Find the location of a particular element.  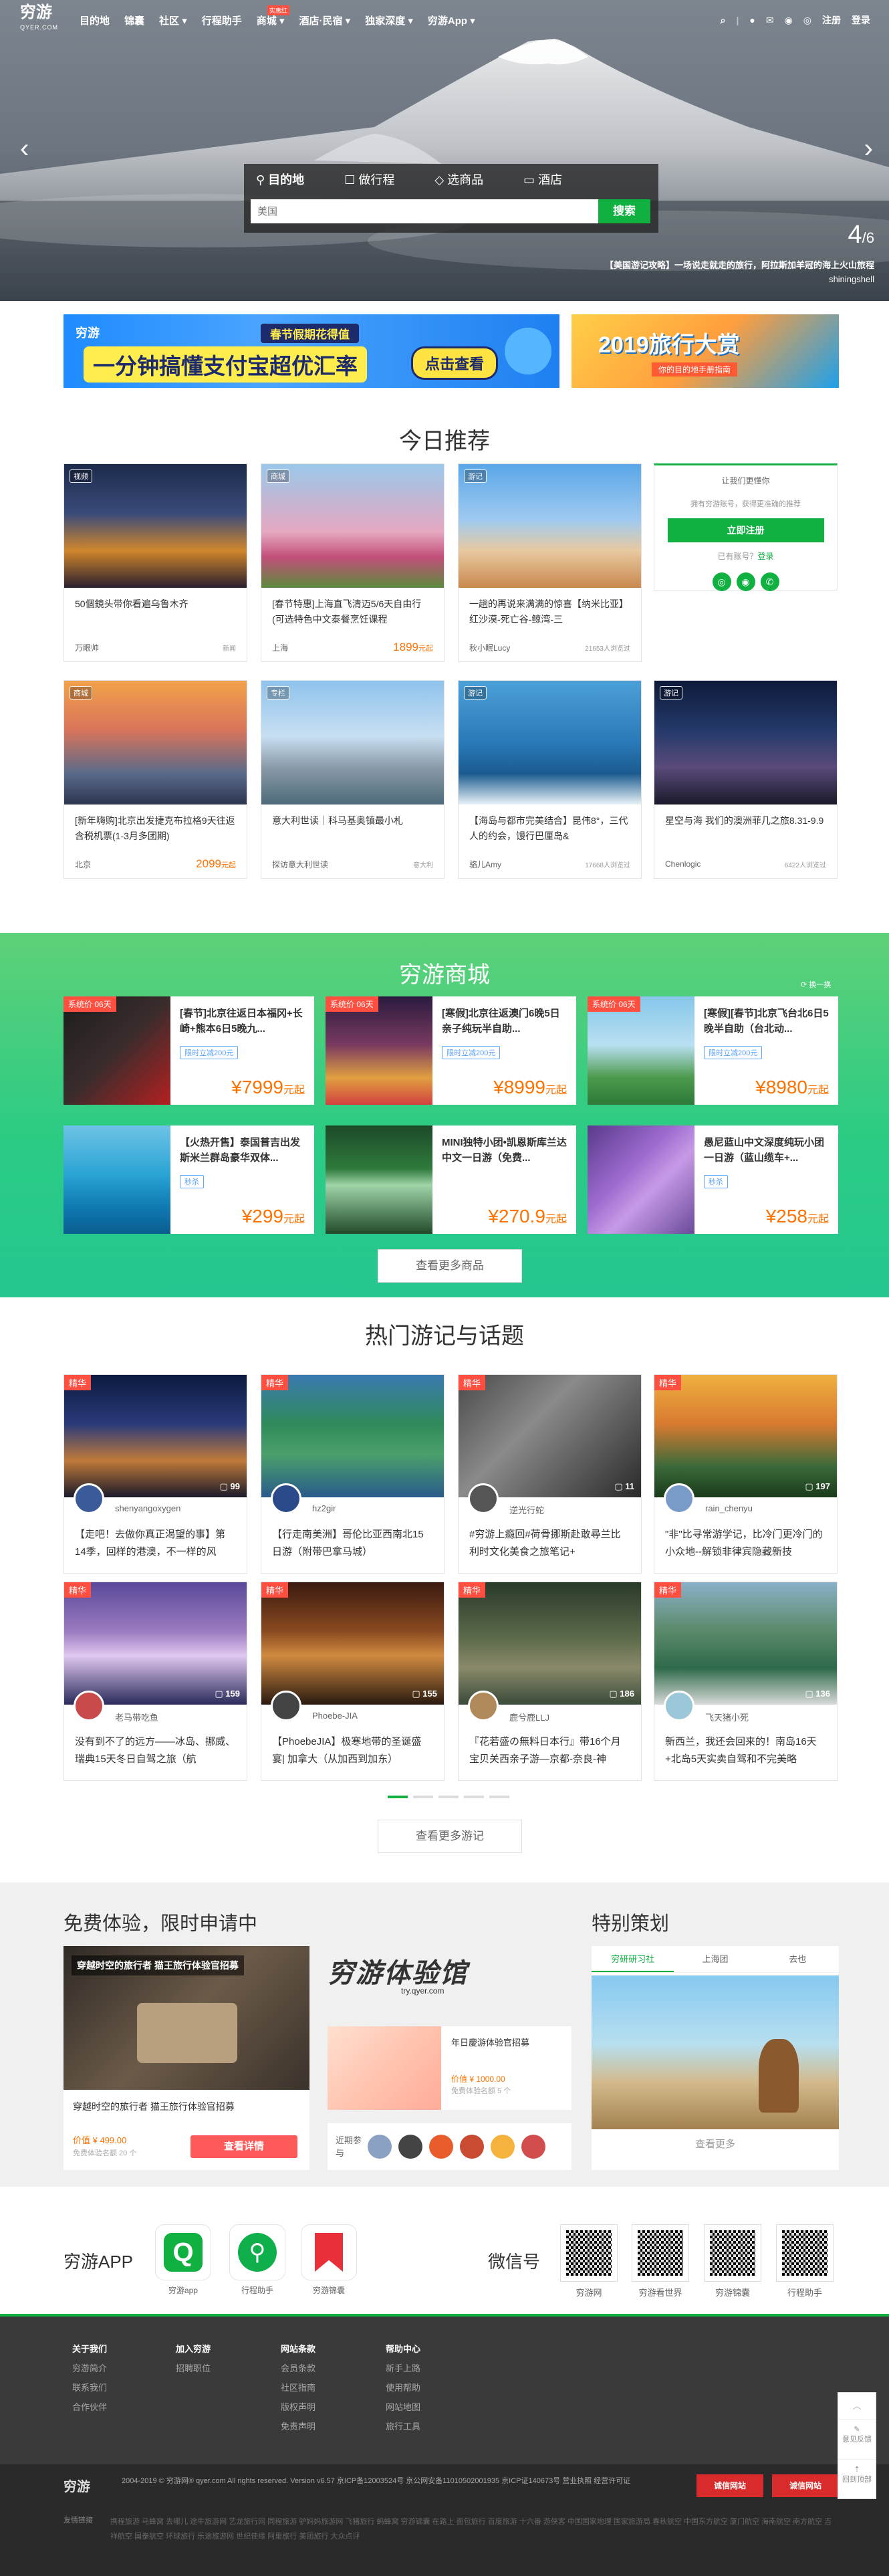

recommend-card: 视频 50個鏡头带你看遍乌鲁木齐 万眼帅 新闻 is located at coordinates (155, 562).